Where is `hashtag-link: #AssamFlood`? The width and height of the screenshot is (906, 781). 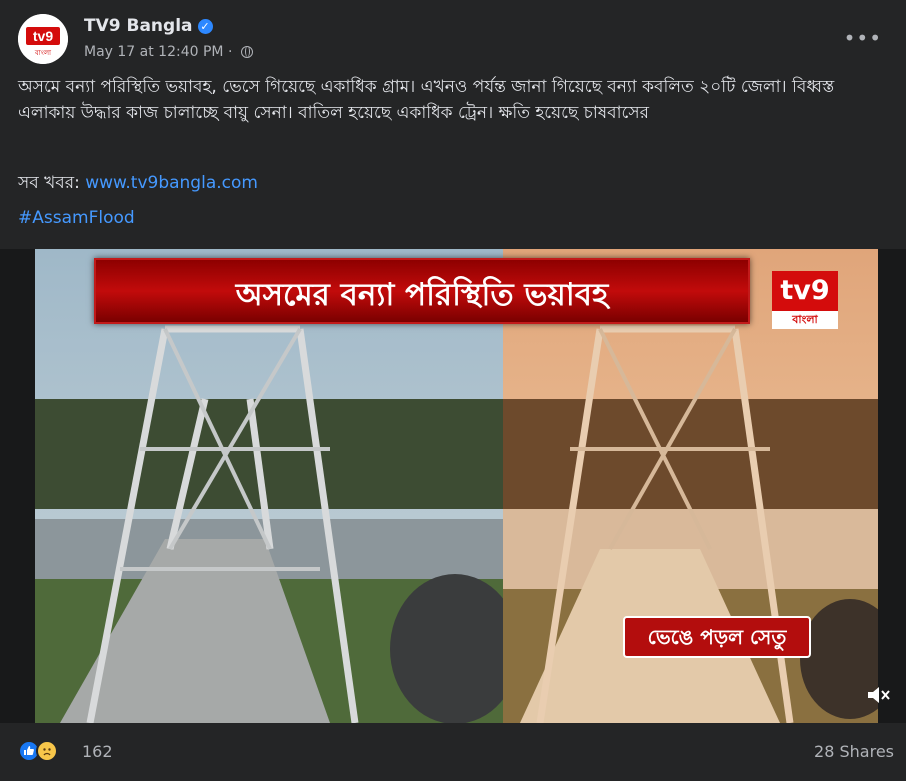
hashtag-link: #AssamFlood is located at coordinates (76, 218).